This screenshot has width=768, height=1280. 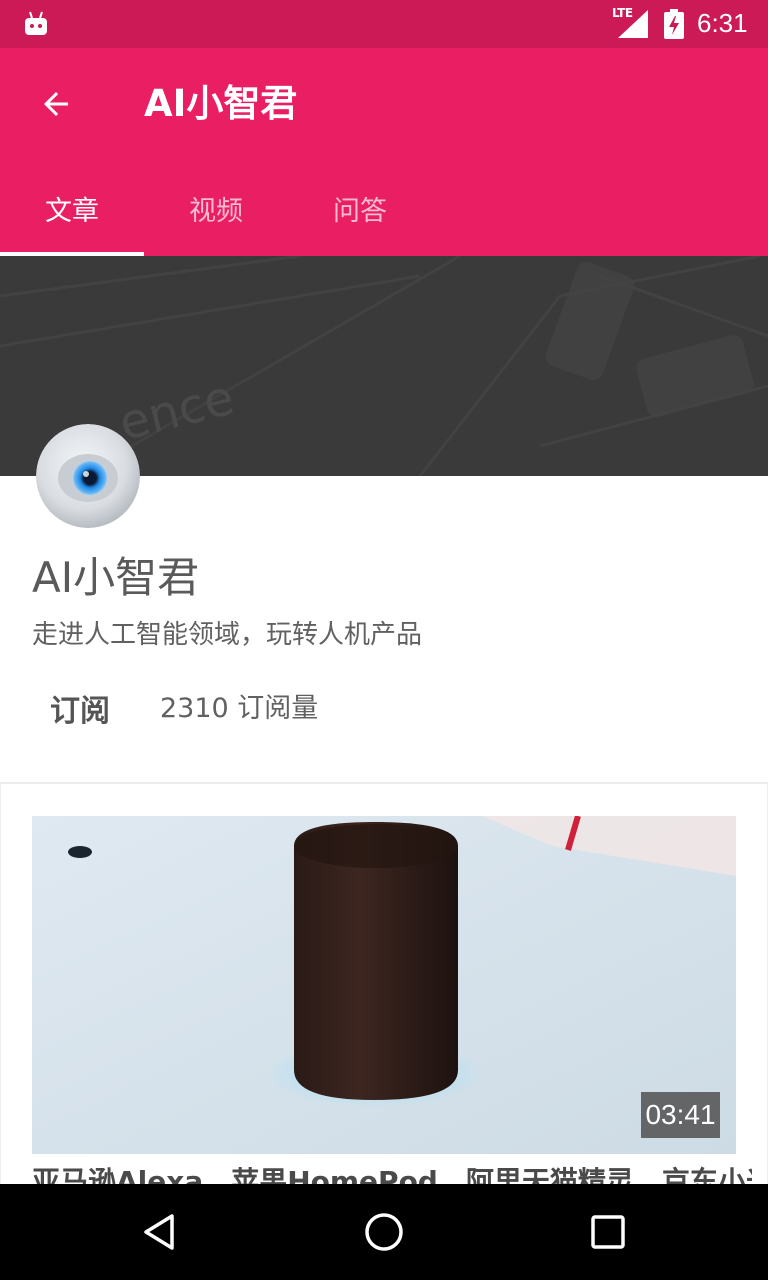 What do you see at coordinates (116, 577) in the screenshot?
I see `profile-name: AI小智君` at bounding box center [116, 577].